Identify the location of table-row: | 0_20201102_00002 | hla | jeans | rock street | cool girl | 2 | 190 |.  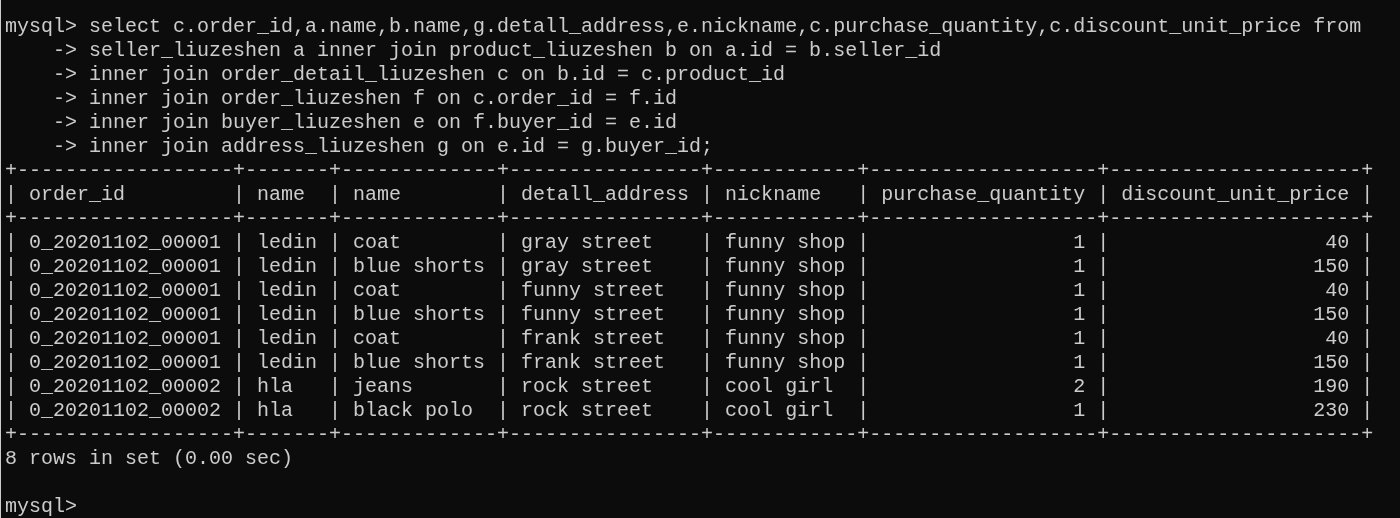
(689, 387).